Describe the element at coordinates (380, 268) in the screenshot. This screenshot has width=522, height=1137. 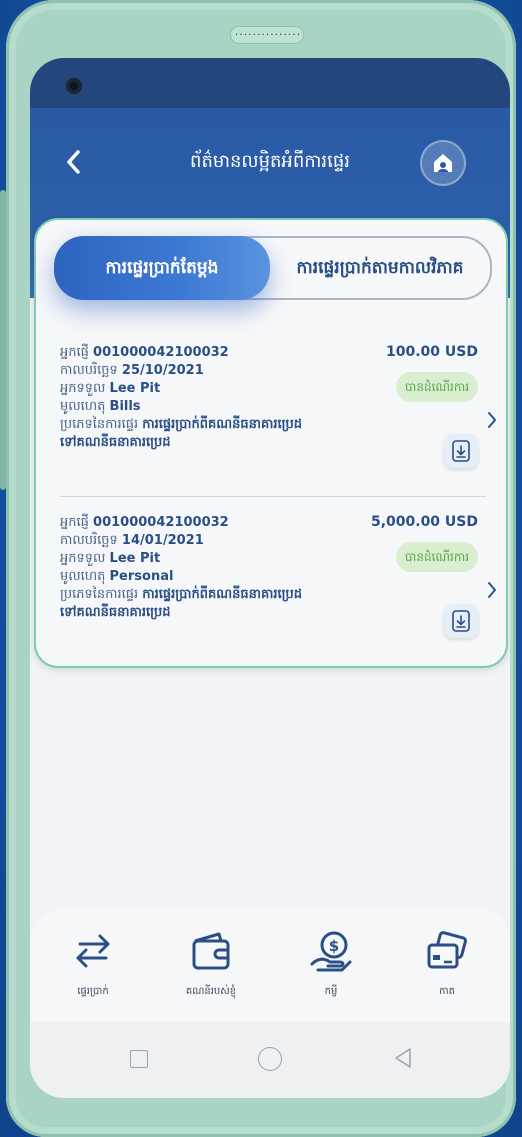
I see `tab-scheduled-transfer: ការផ្ទេរប្រាក់តាមកាលវិភាគ` at that location.